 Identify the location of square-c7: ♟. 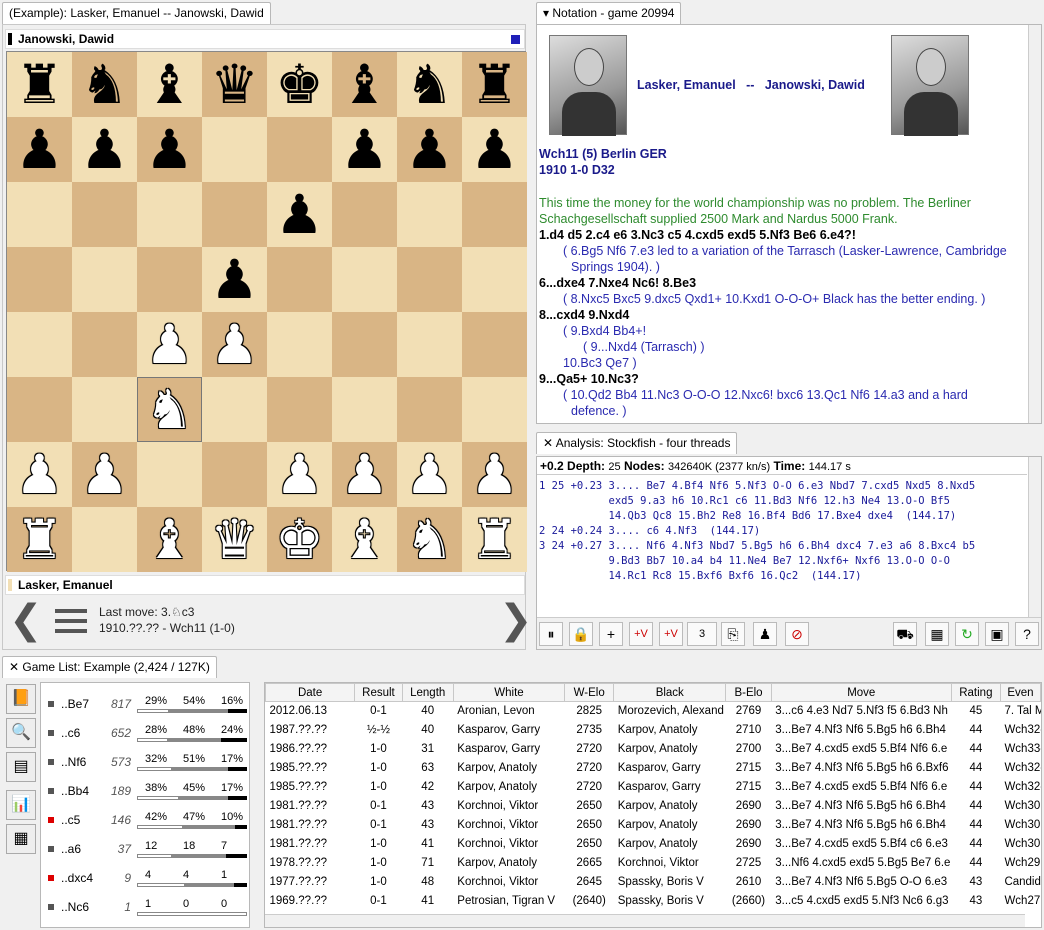
(169, 149).